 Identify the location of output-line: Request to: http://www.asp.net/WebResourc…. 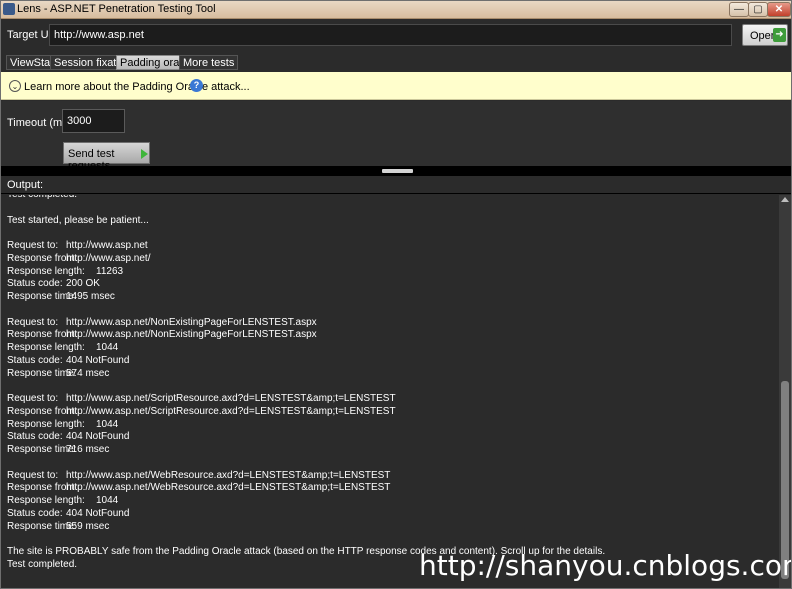
(198, 476).